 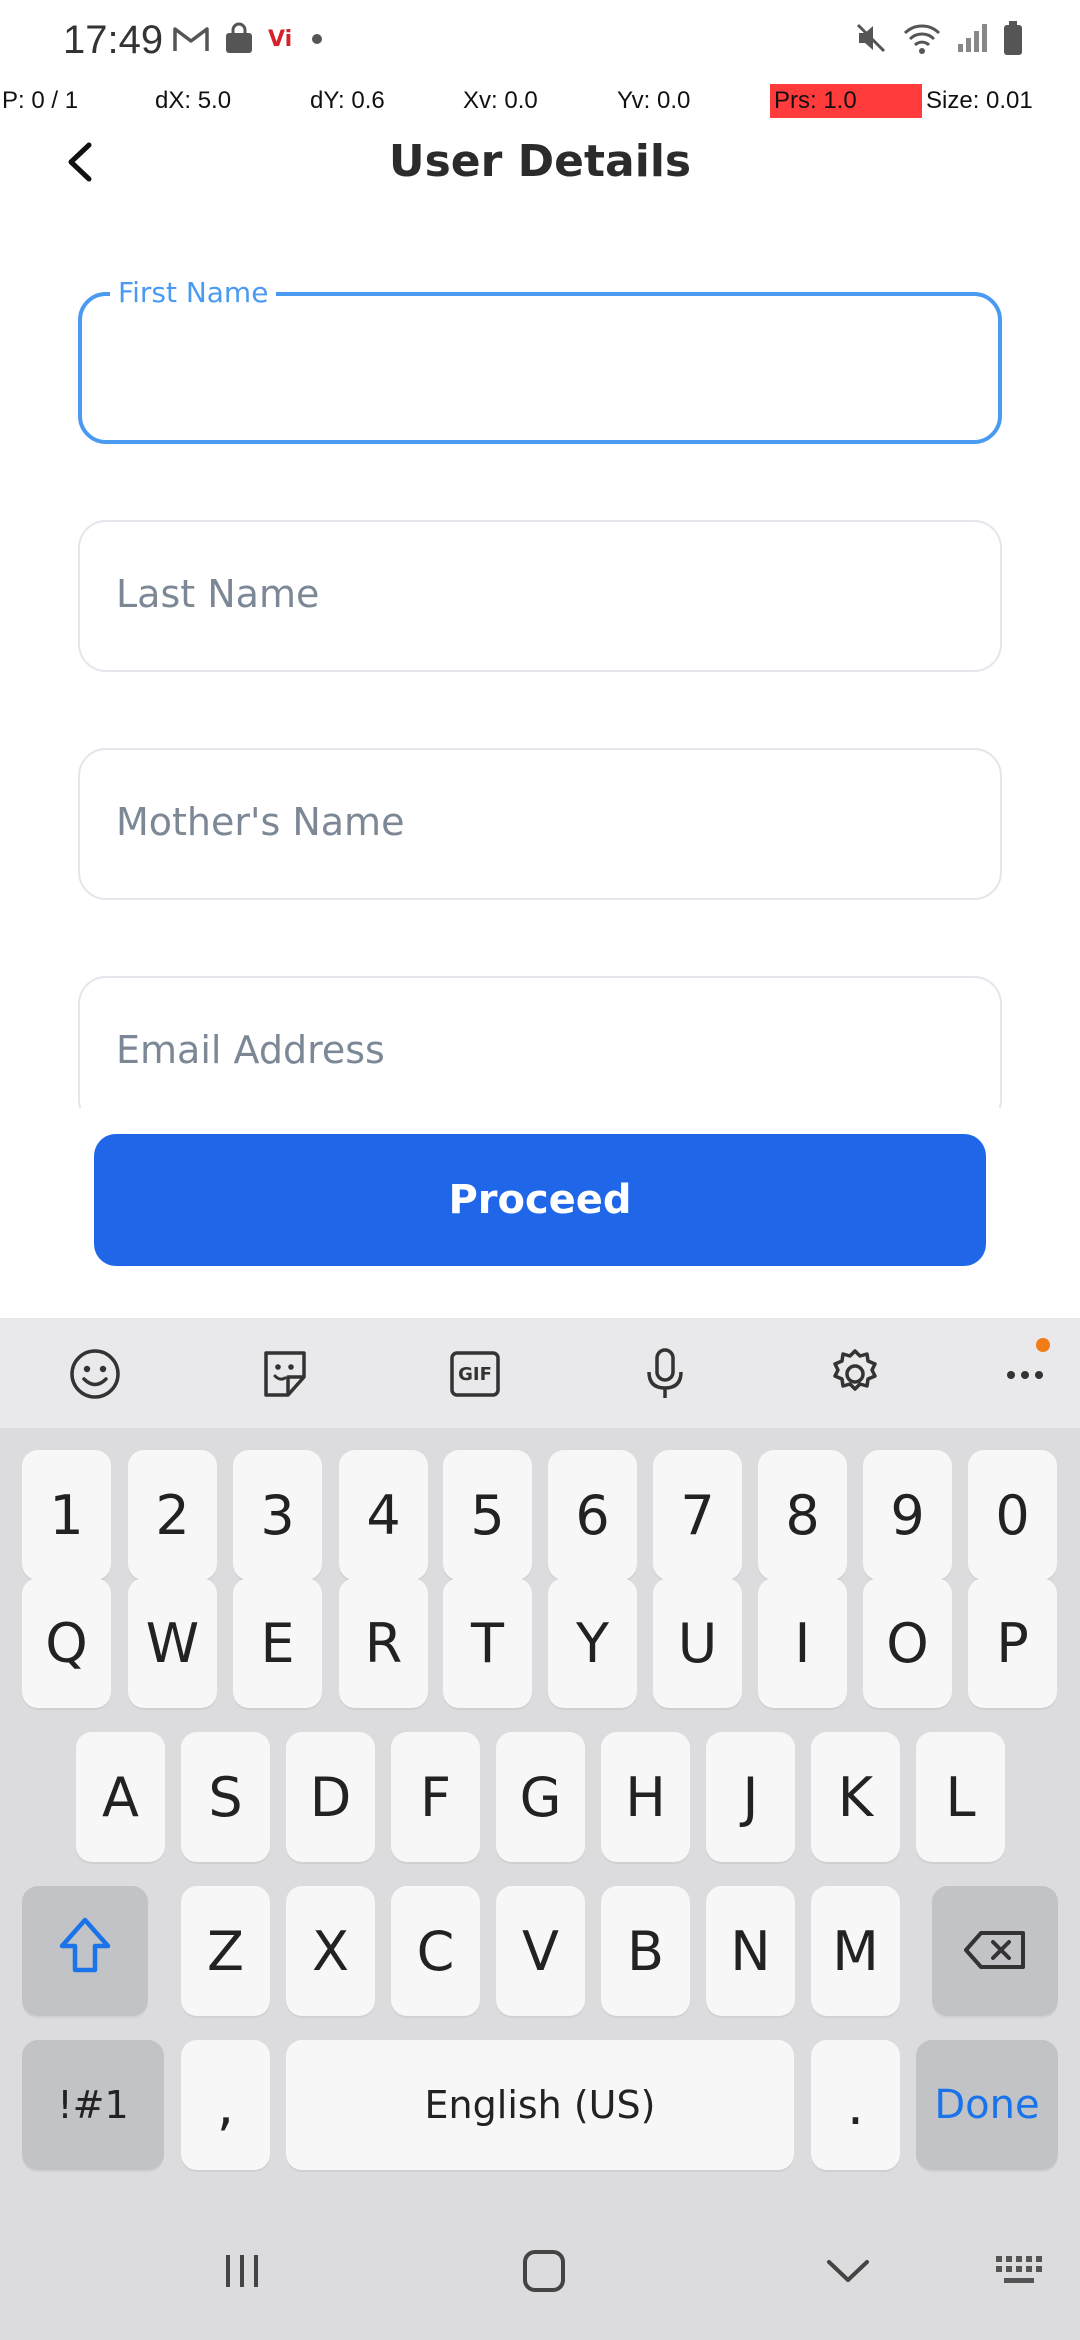 What do you see at coordinates (645, 1951) in the screenshot?
I see `key-b: B` at bounding box center [645, 1951].